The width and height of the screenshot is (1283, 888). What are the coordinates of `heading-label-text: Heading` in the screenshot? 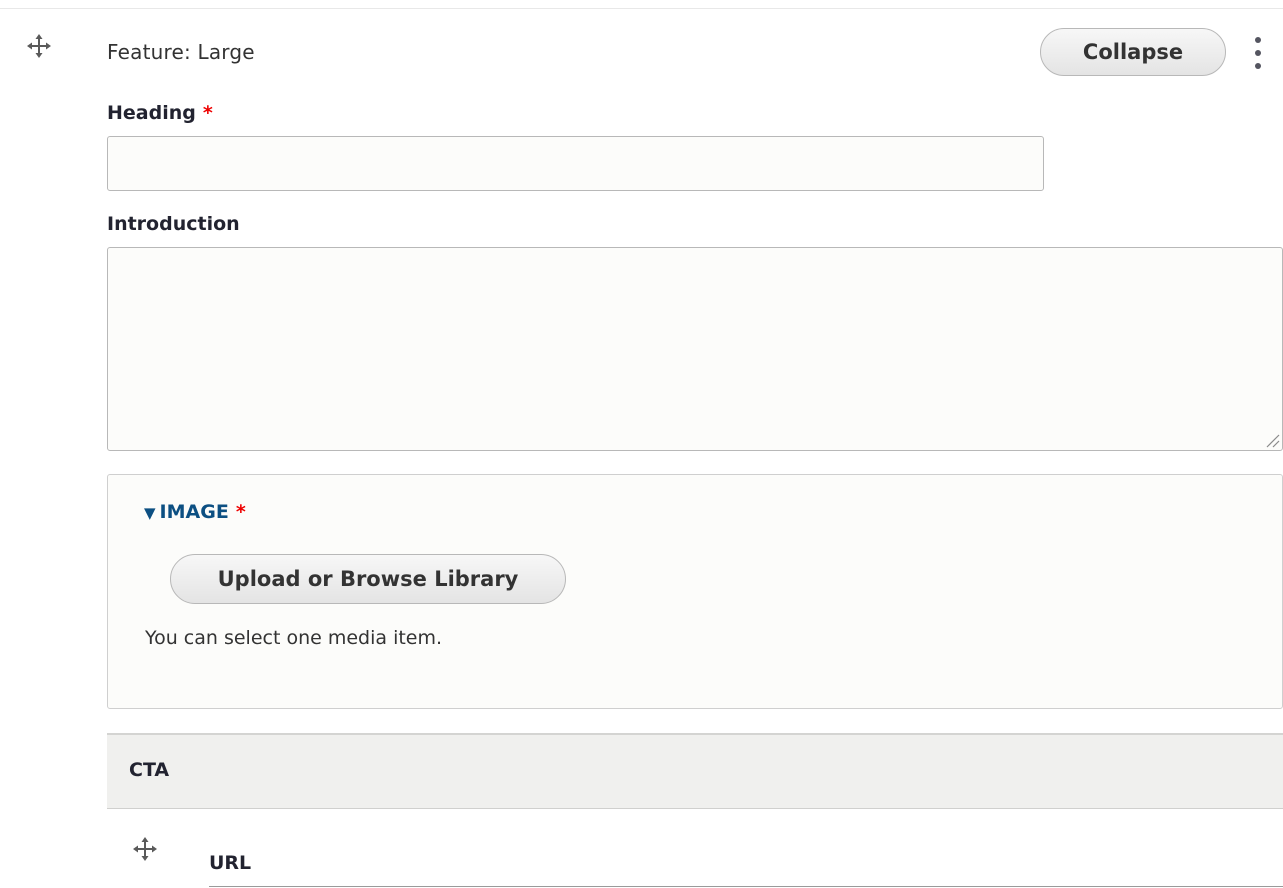 It's located at (151, 113).